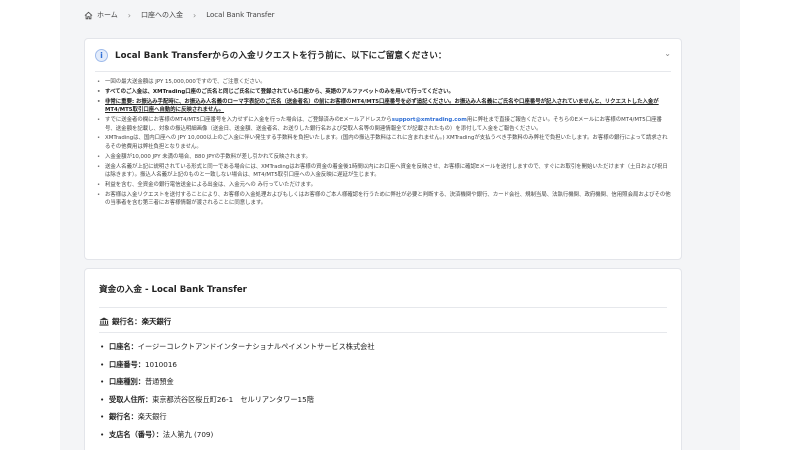 Image resolution: width=800 pixels, height=450 pixels. Describe the element at coordinates (88, 15) in the screenshot. I see `home-icon` at that location.